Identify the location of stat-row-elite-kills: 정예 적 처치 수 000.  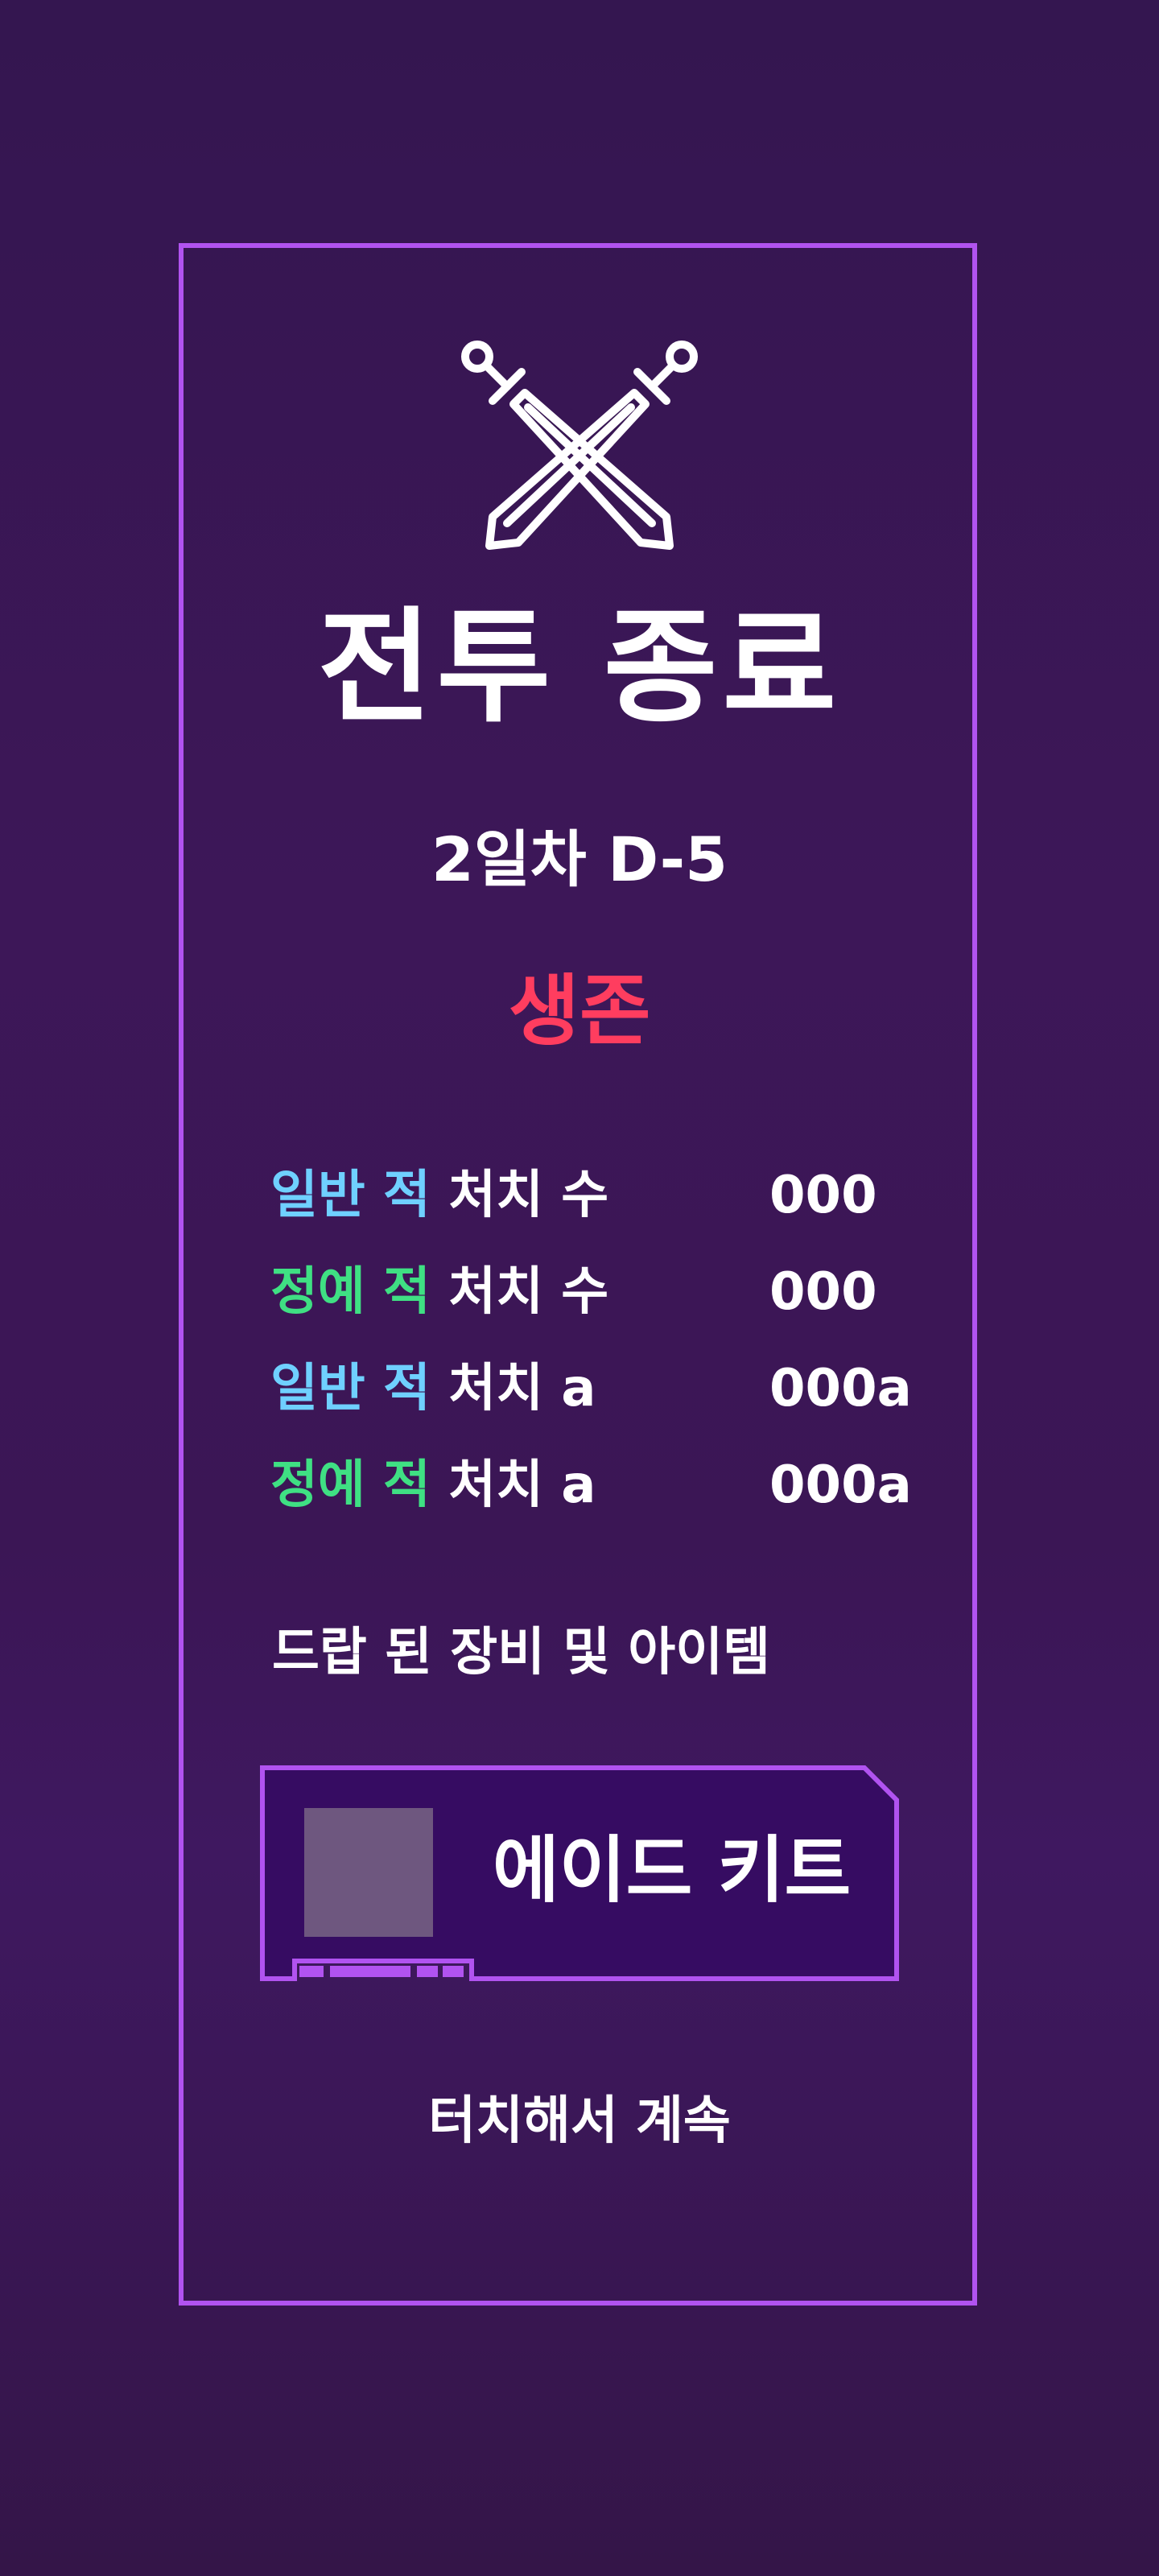
(592, 1292).